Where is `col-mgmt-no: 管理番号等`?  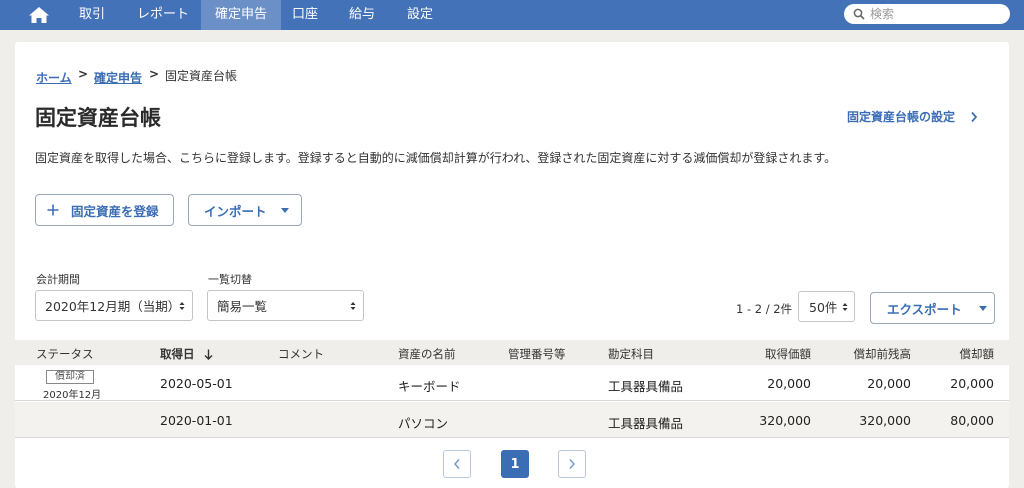 col-mgmt-no: 管理番号等 is located at coordinates (537, 354).